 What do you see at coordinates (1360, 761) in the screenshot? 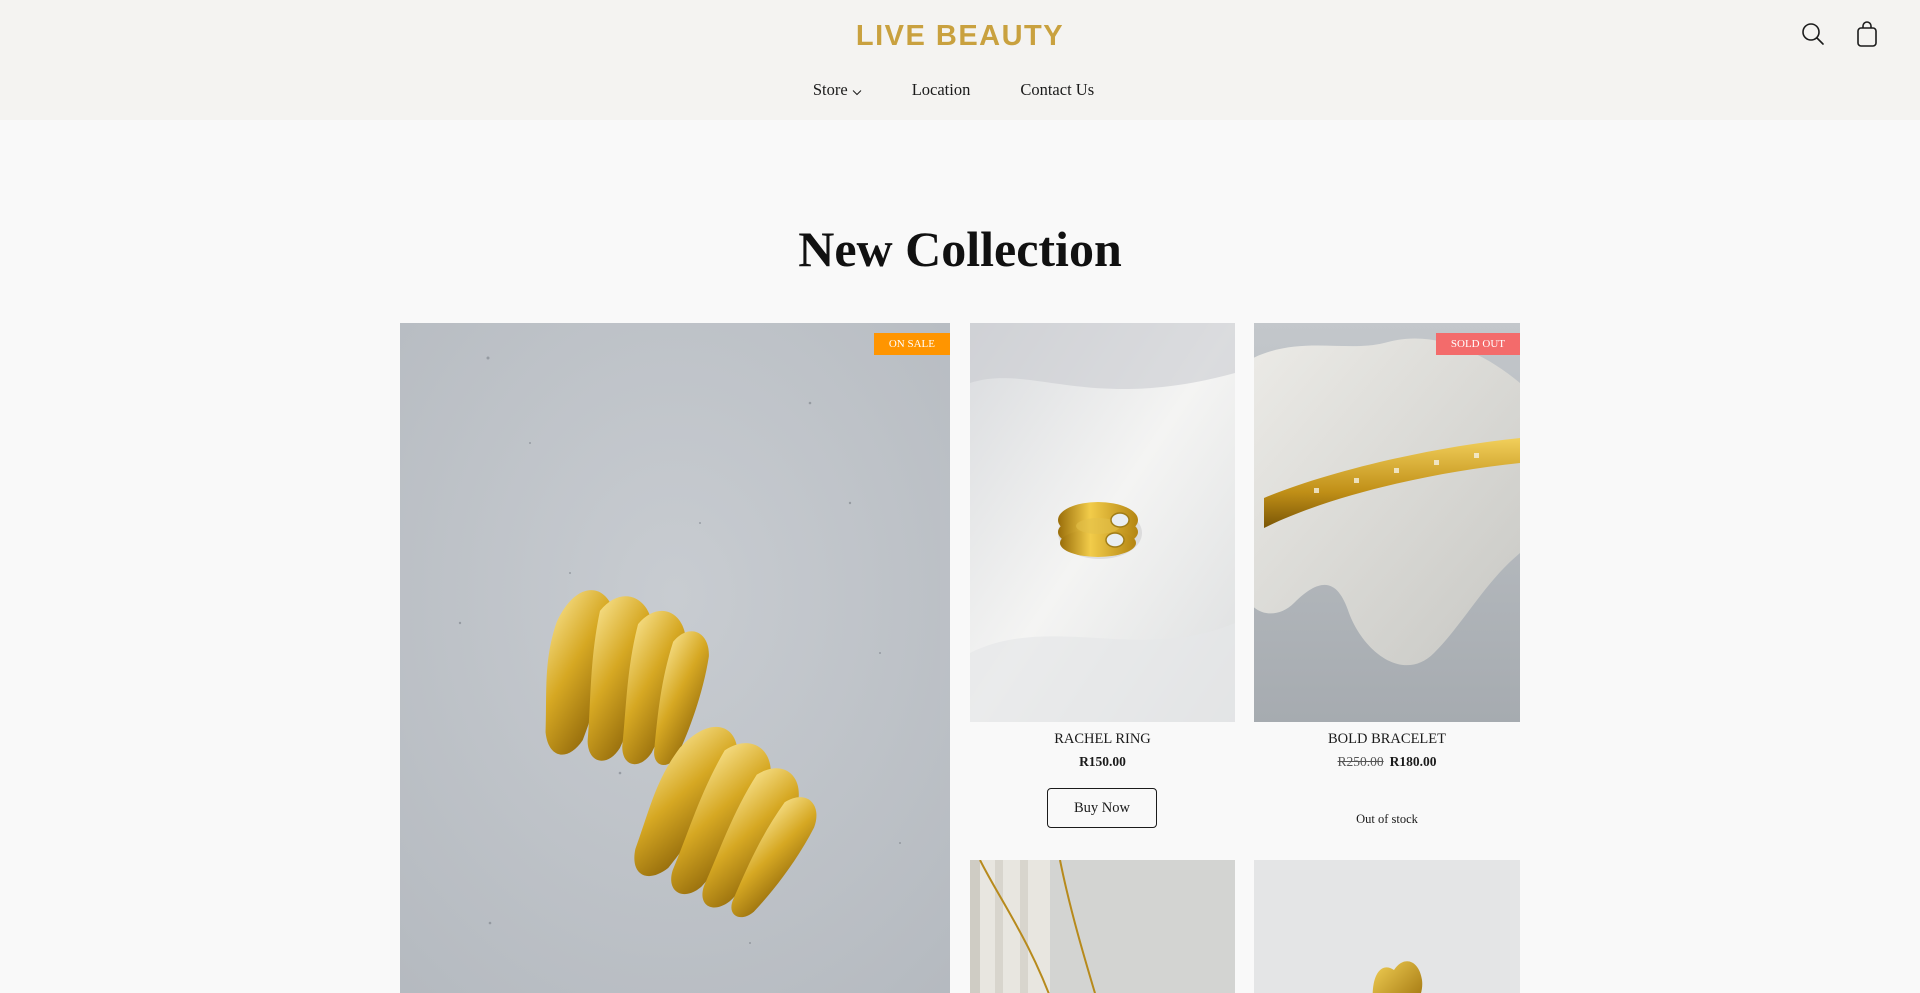
I see `original-price: R250.00` at bounding box center [1360, 761].